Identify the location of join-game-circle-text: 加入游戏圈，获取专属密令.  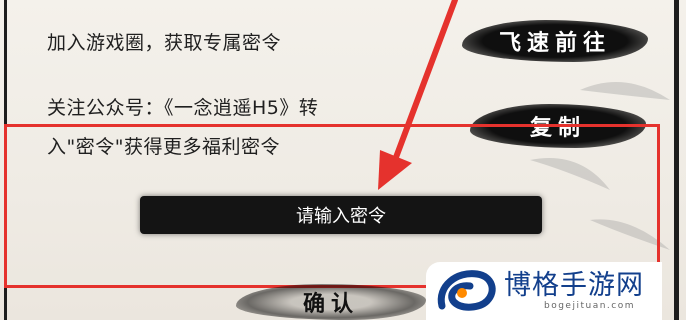
(164, 43).